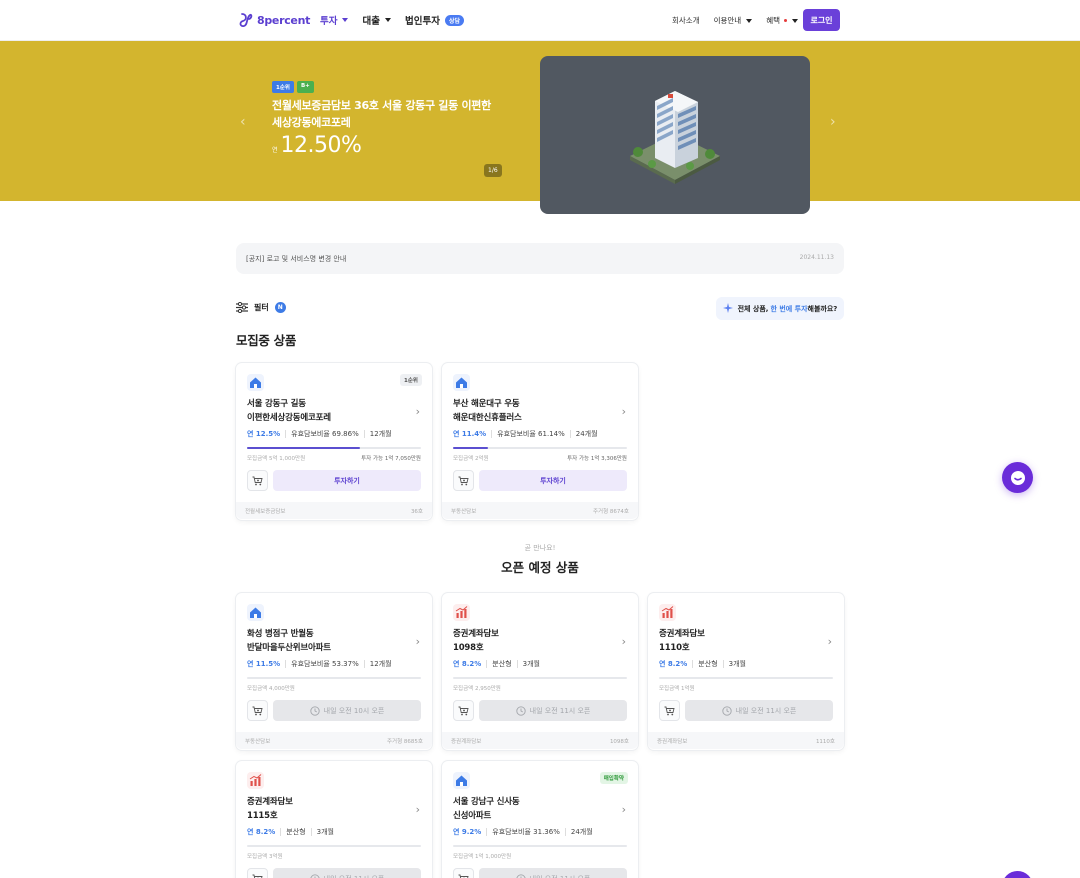  What do you see at coordinates (780, 308) in the screenshot?
I see `invest-all-button: 전체 상품, 한 번에 투자 해볼까요?` at bounding box center [780, 308].